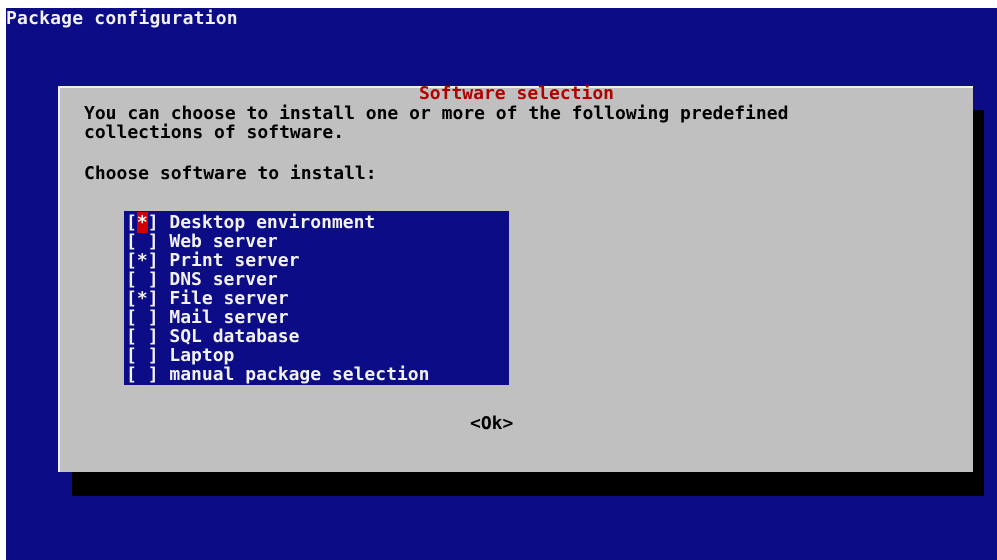 Image resolution: width=997 pixels, height=560 pixels. Describe the element at coordinates (316, 336) in the screenshot. I see `checklist-item: [ ] SQL database` at that location.